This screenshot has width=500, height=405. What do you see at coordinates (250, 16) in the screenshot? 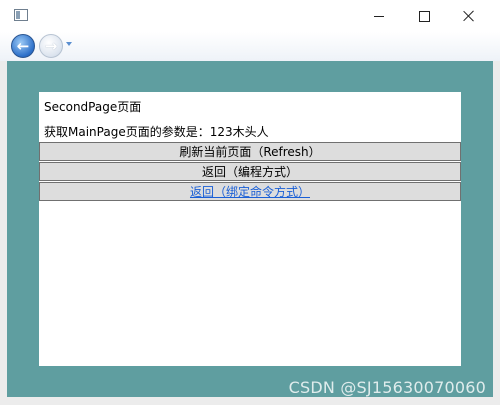
I see `title-bar` at bounding box center [250, 16].